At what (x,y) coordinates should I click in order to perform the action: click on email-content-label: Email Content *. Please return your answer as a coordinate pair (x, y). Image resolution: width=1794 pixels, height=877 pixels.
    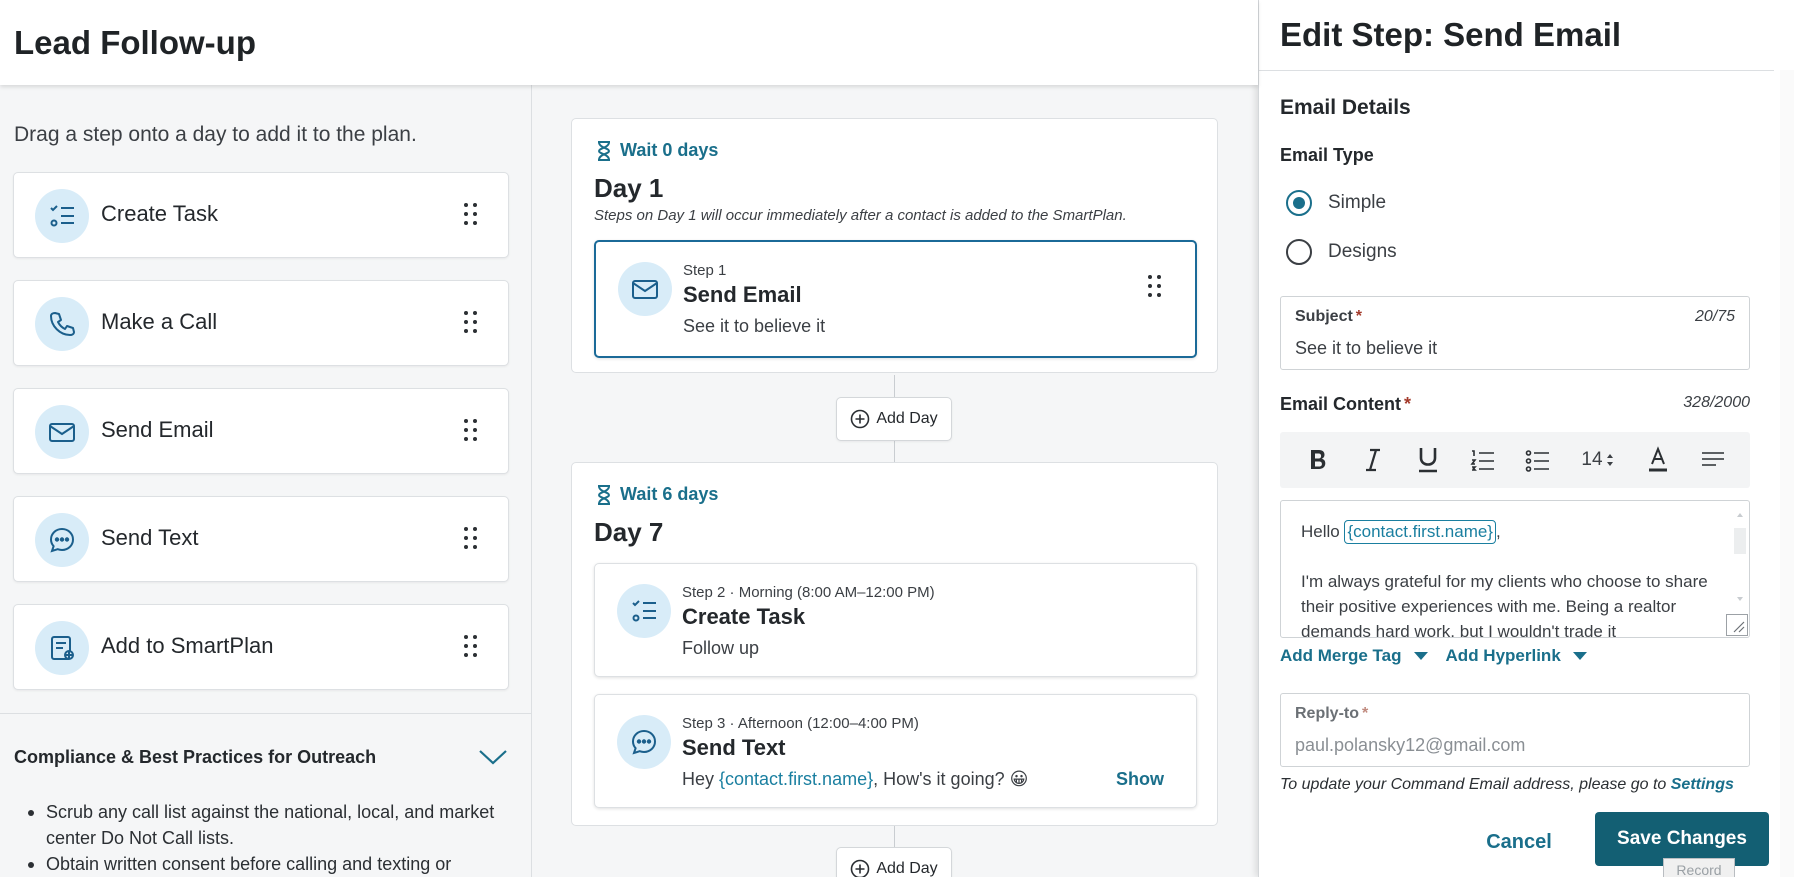
    Looking at the image, I should click on (1346, 404).